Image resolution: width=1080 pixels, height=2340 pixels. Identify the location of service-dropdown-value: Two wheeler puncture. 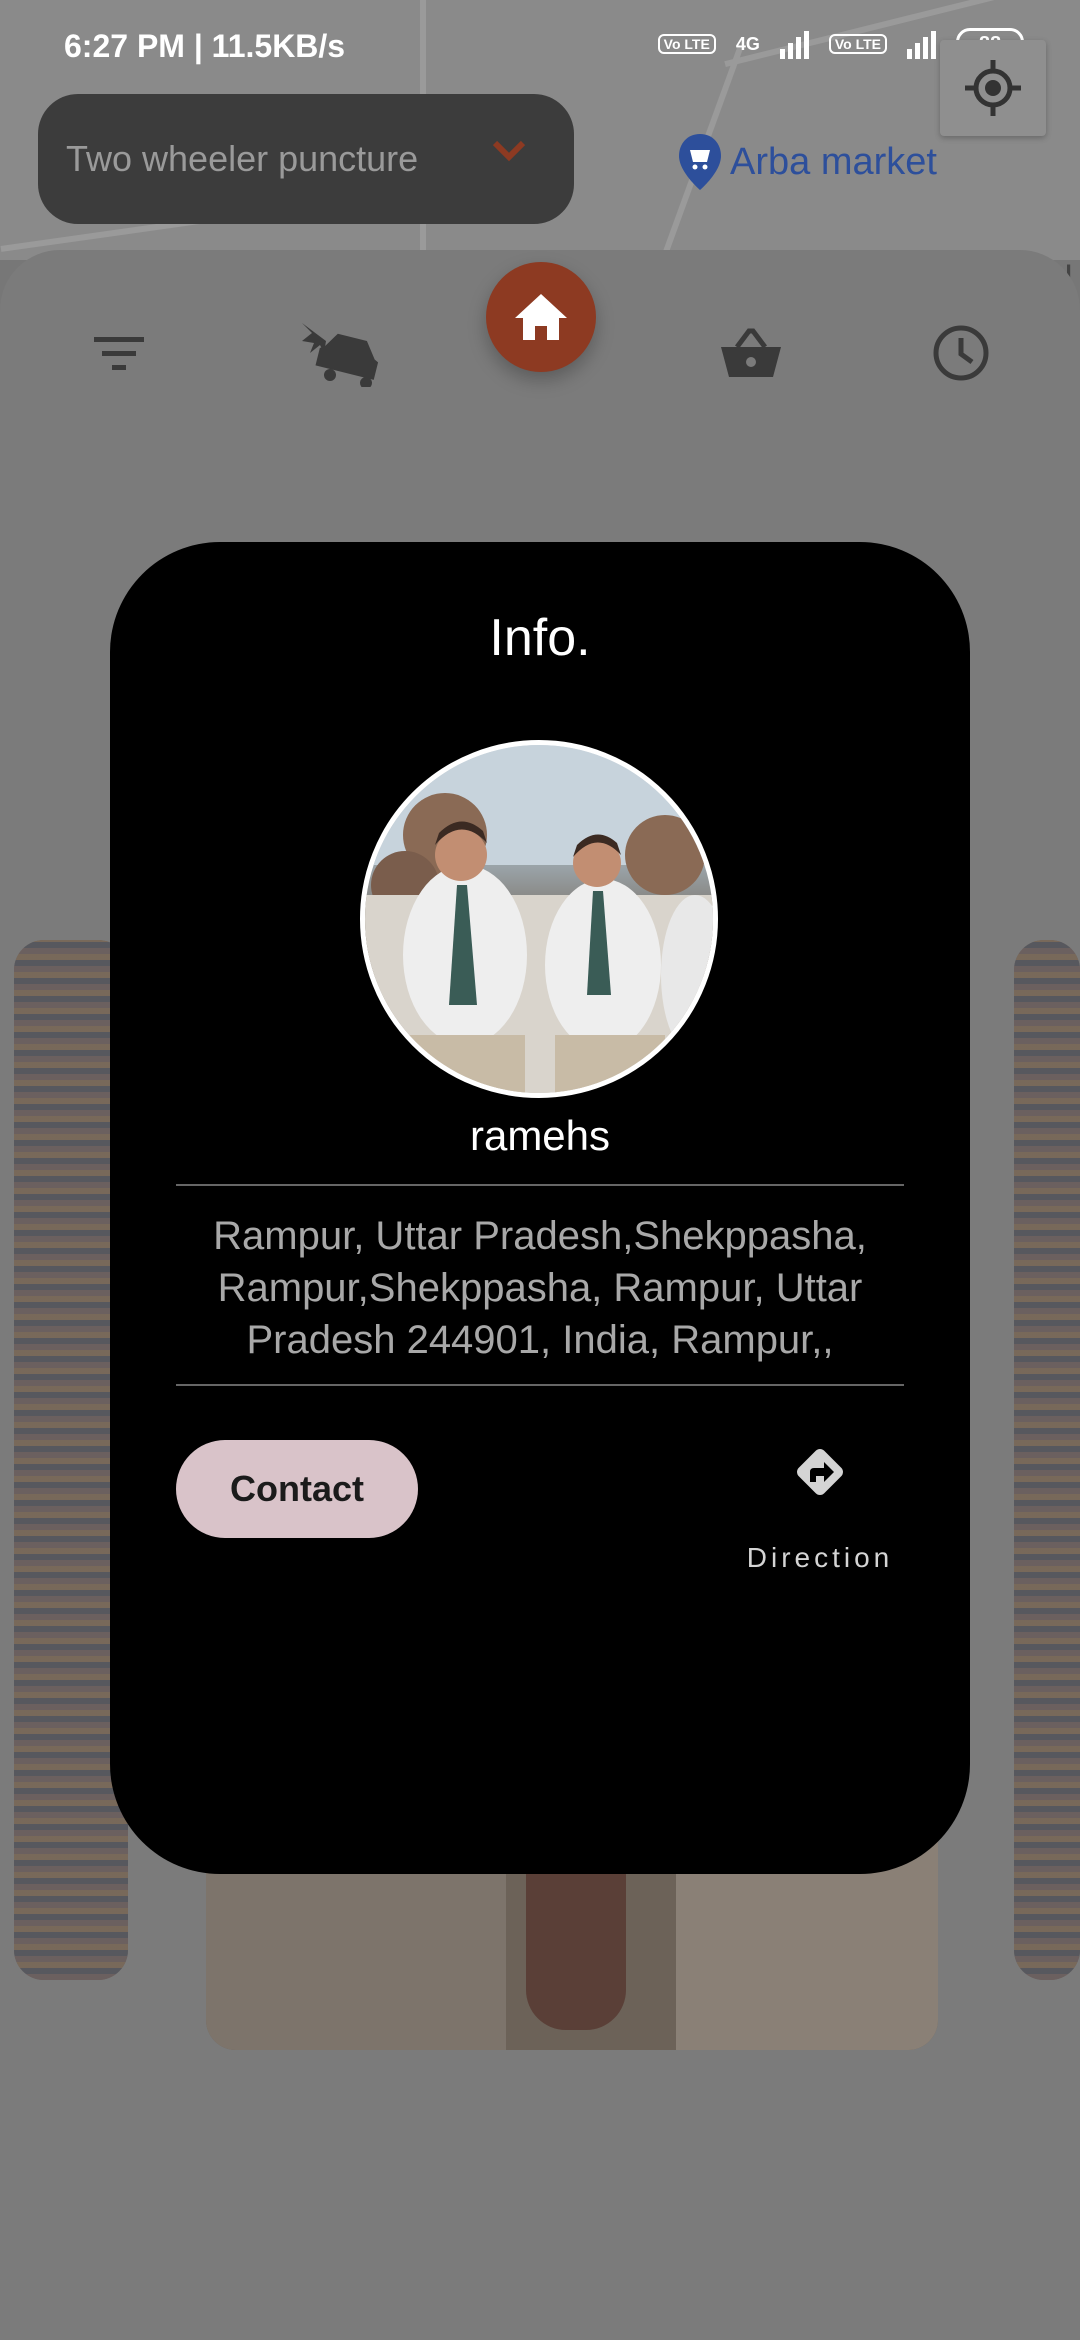
(242, 158).